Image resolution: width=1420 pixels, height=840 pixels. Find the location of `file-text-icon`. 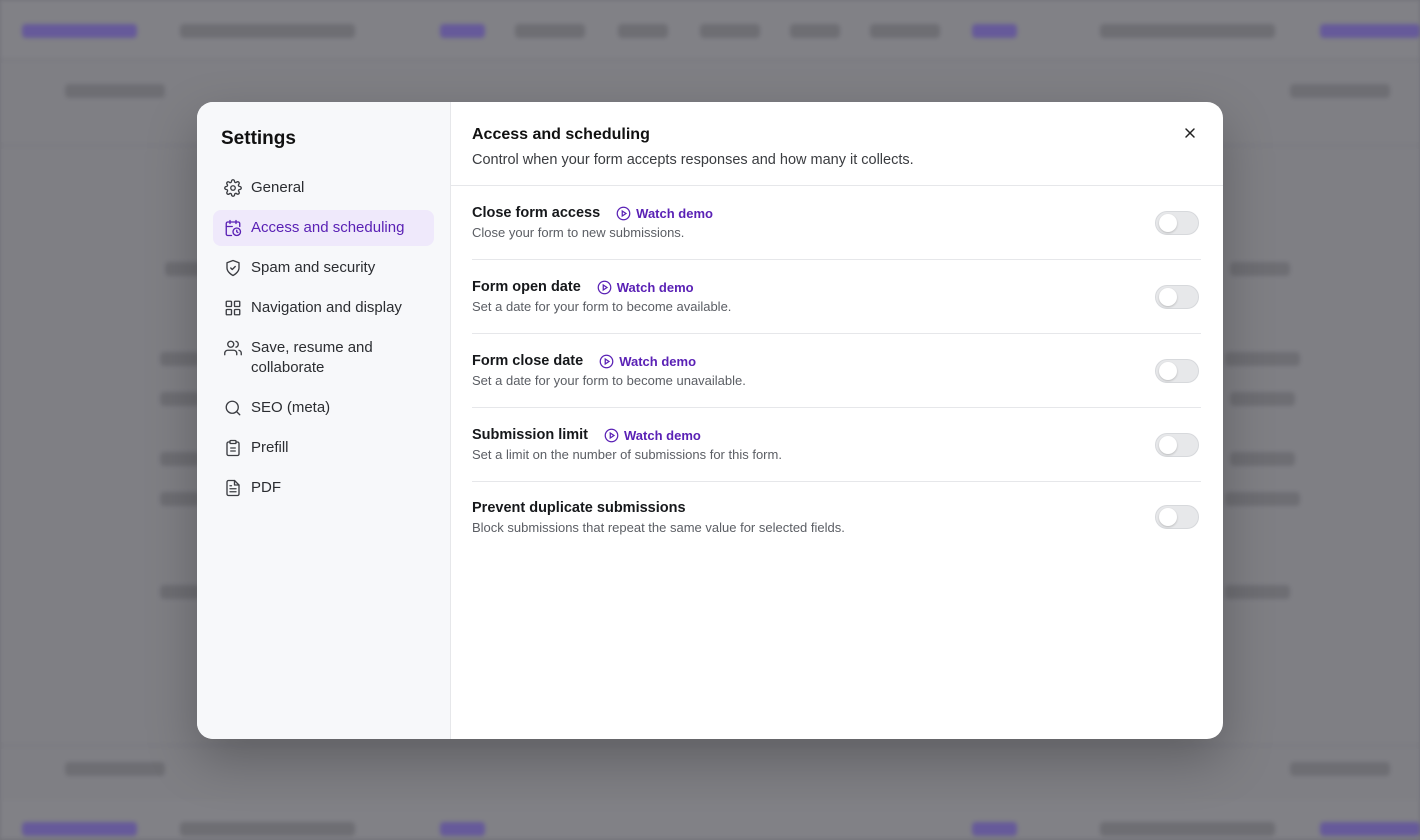

file-text-icon is located at coordinates (233, 488).